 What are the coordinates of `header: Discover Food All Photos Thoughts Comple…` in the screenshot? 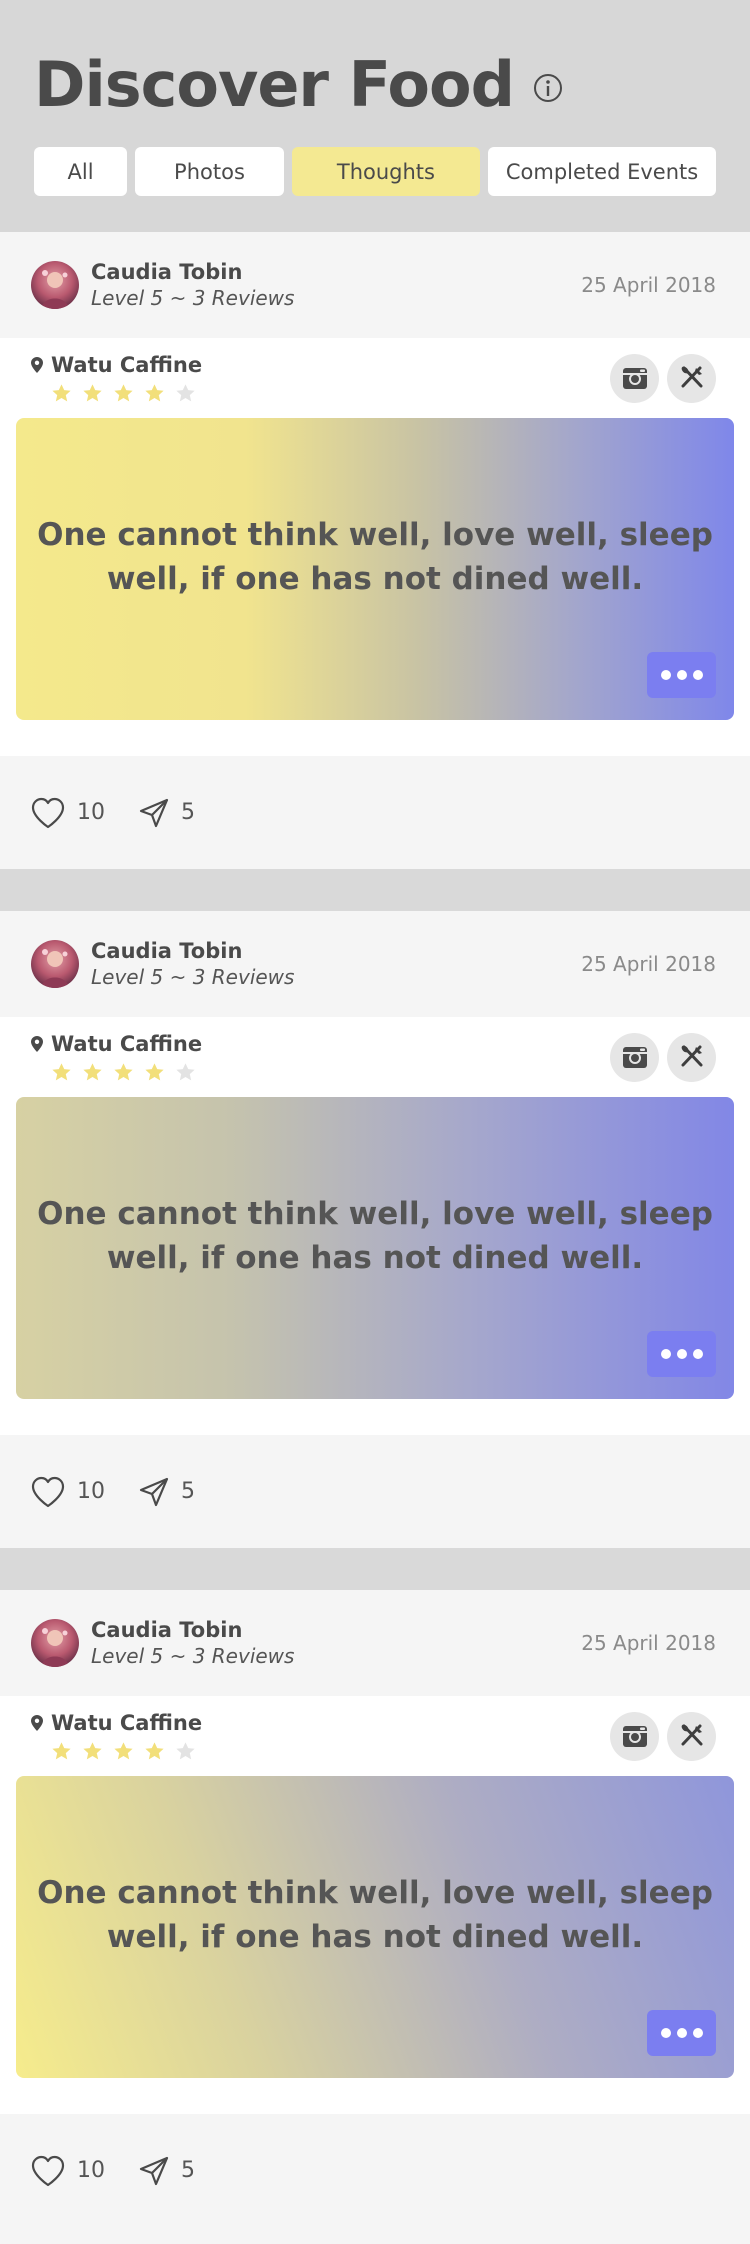 It's located at (375, 116).